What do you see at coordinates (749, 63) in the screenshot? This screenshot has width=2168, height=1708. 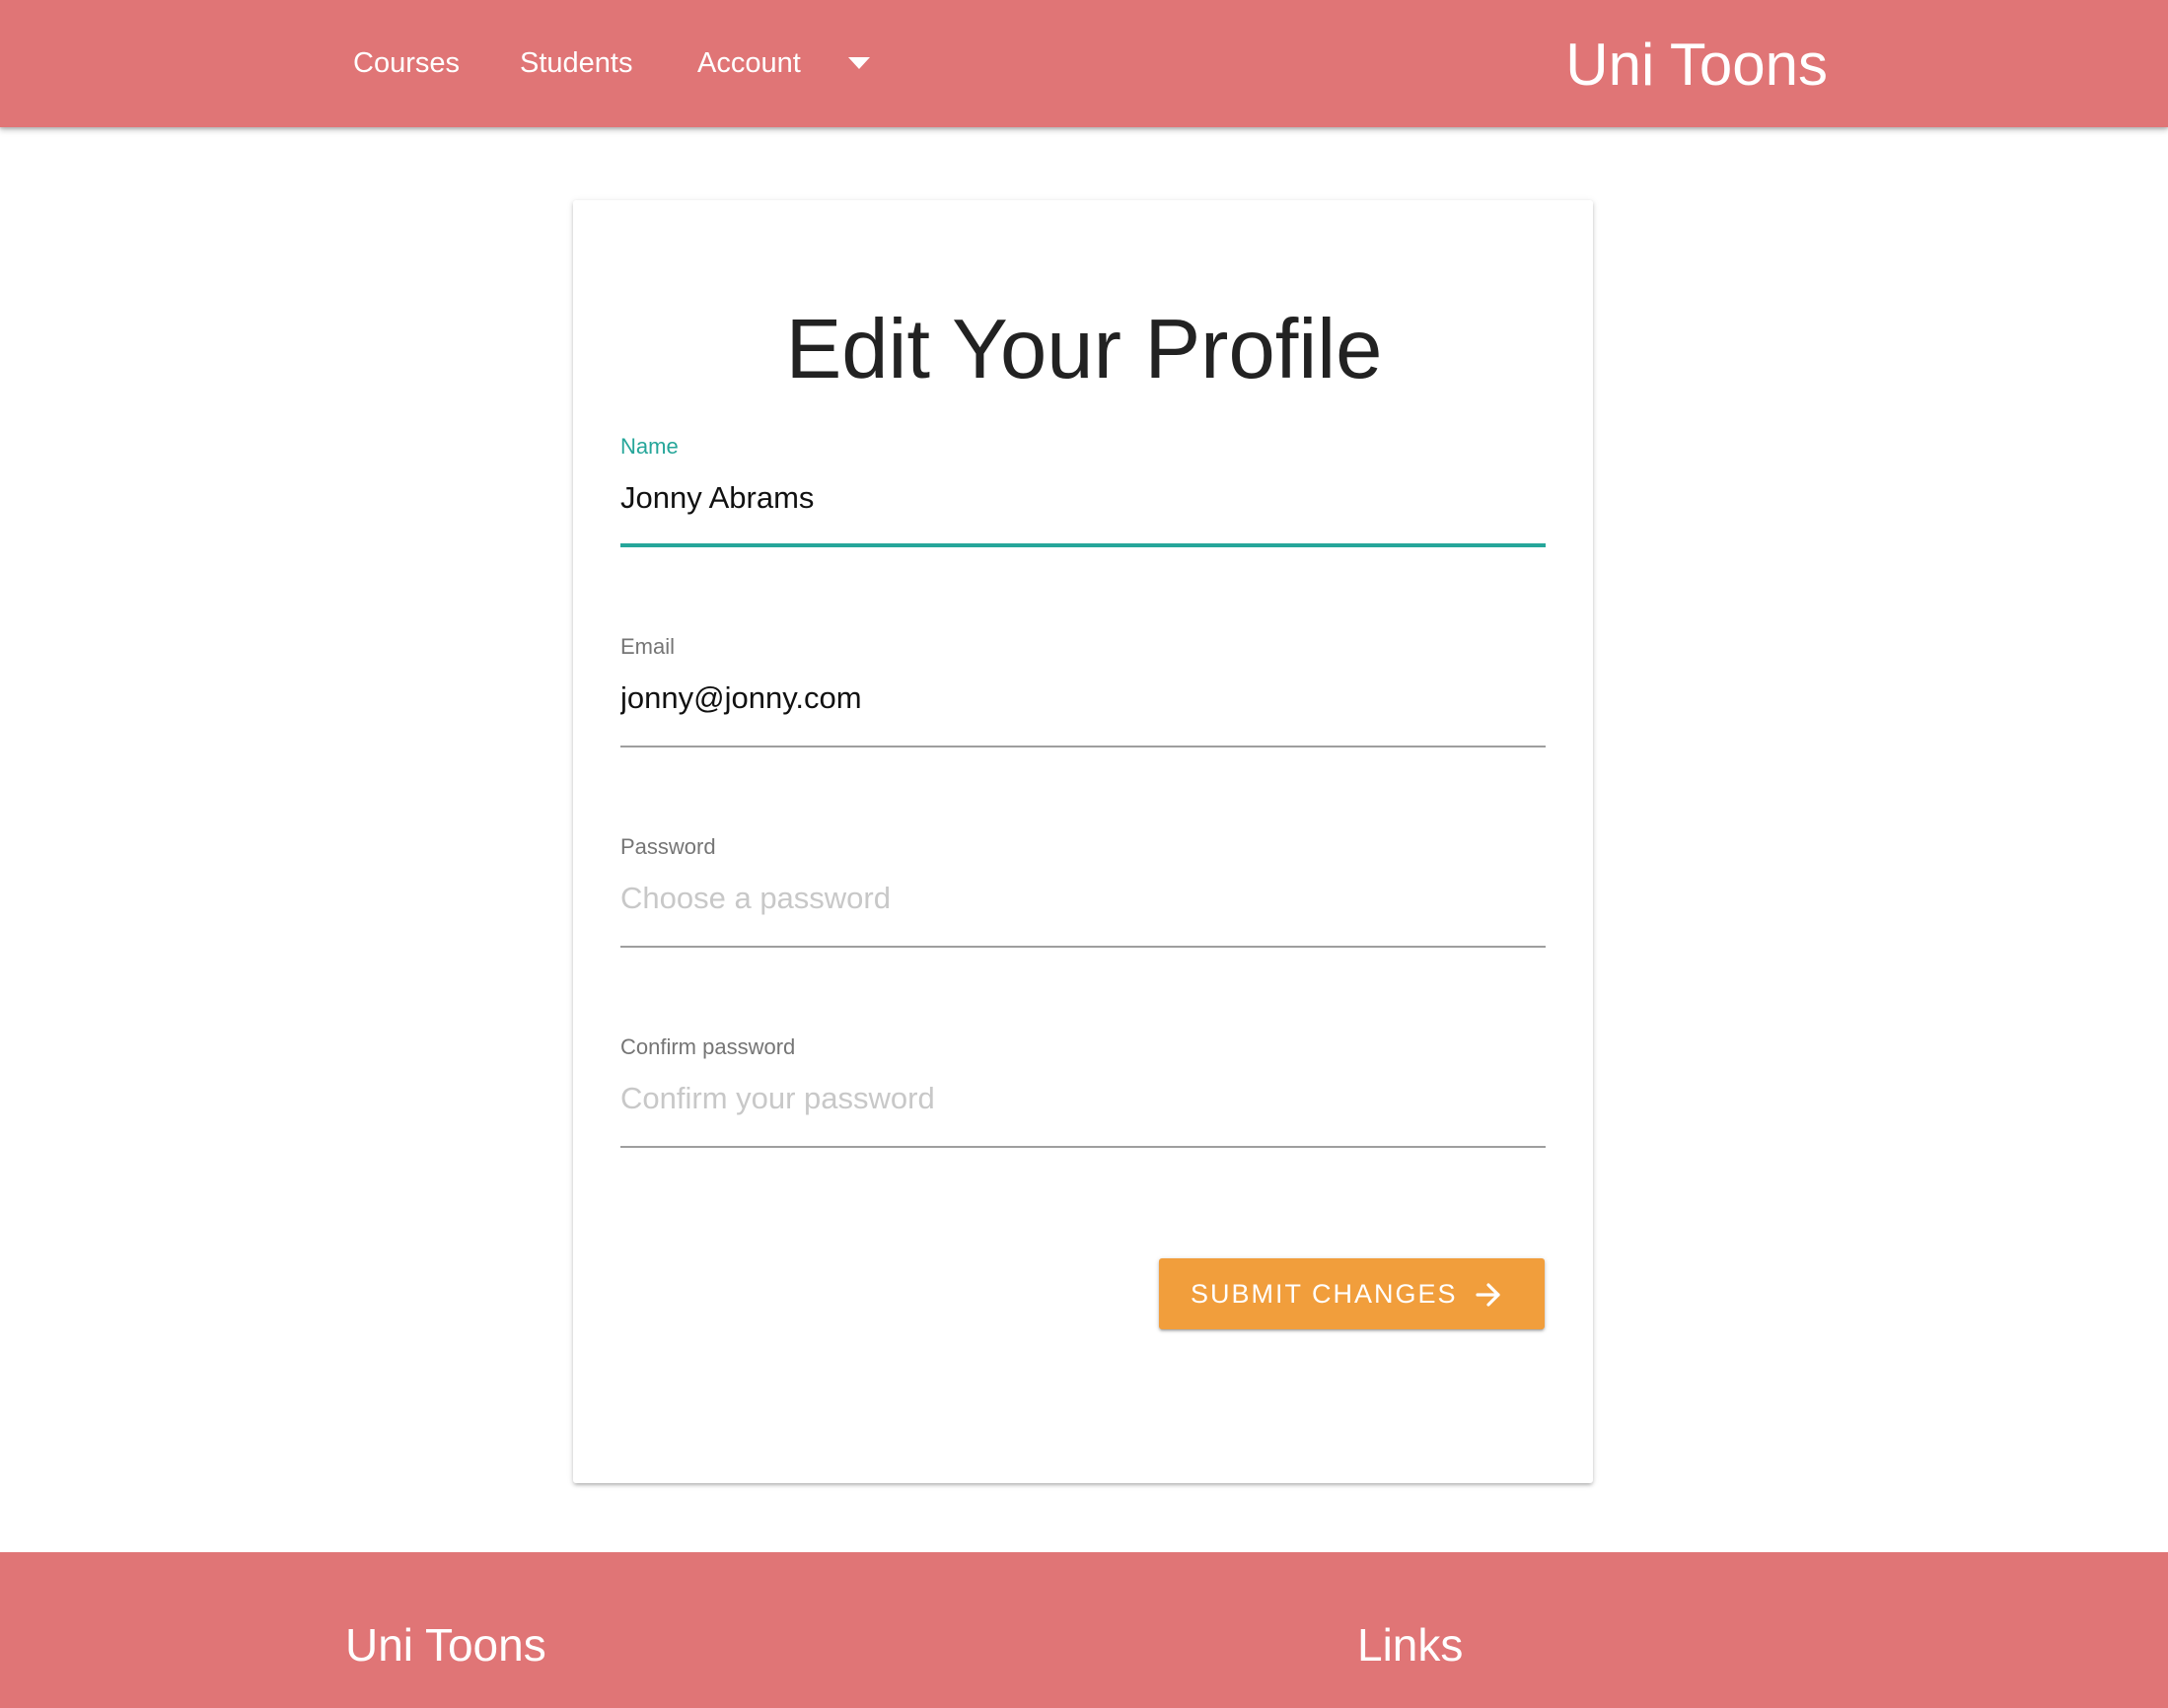 I see `nav-account-link: Account` at bounding box center [749, 63].